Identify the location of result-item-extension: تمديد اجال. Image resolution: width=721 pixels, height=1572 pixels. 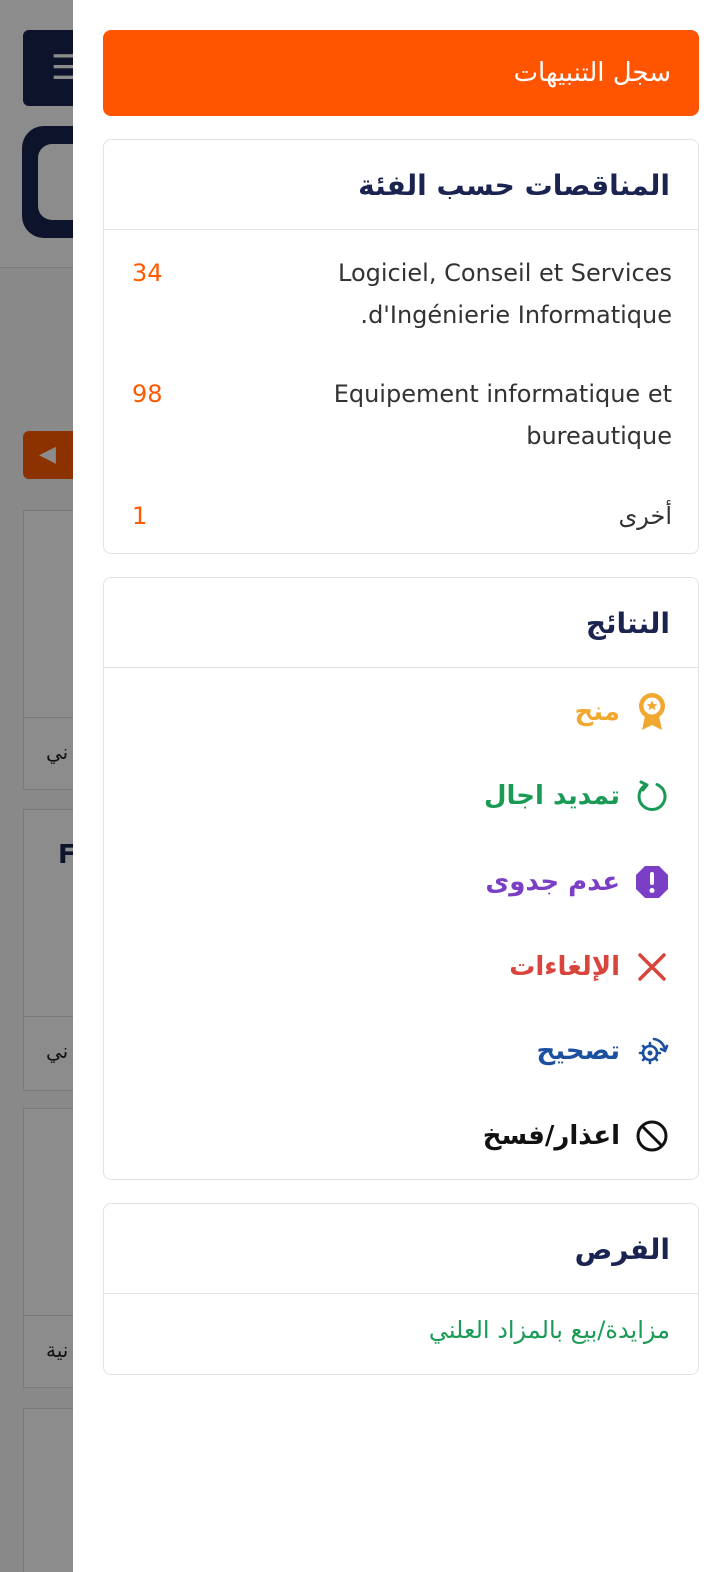
(577, 796).